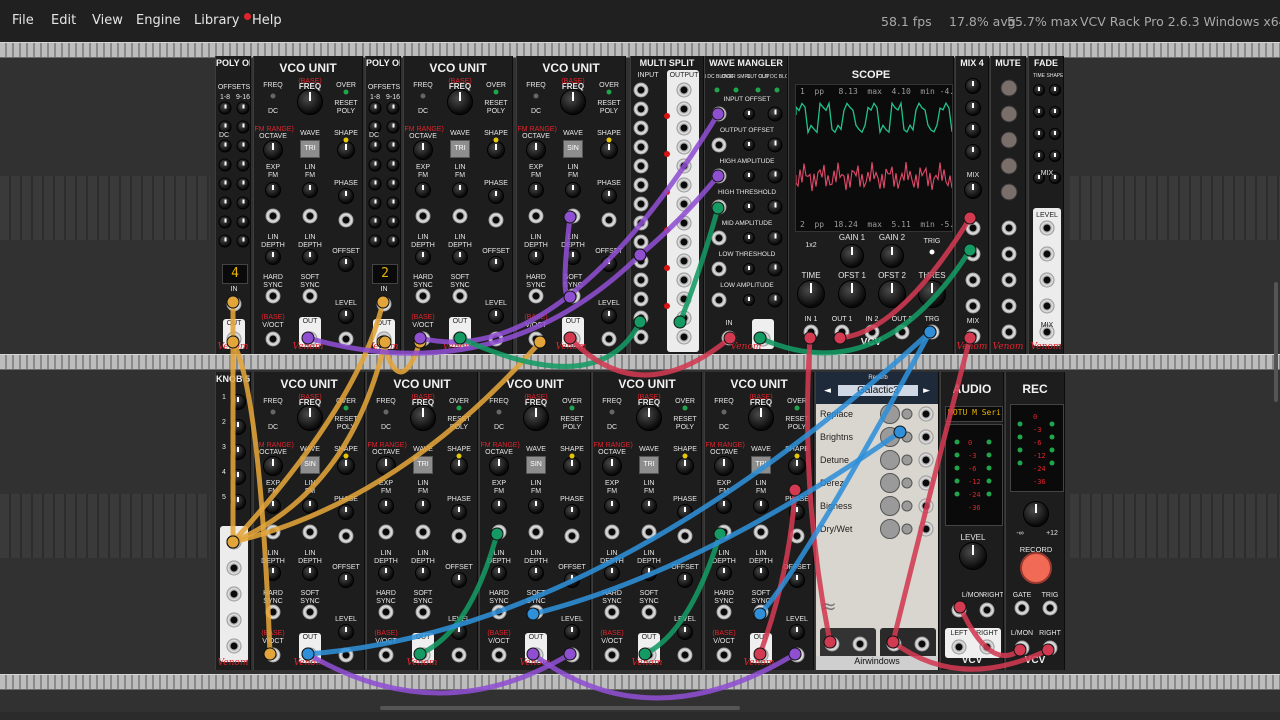 This screenshot has height=720, width=1280. I want to click on out-left-jack, so click(894, 644).